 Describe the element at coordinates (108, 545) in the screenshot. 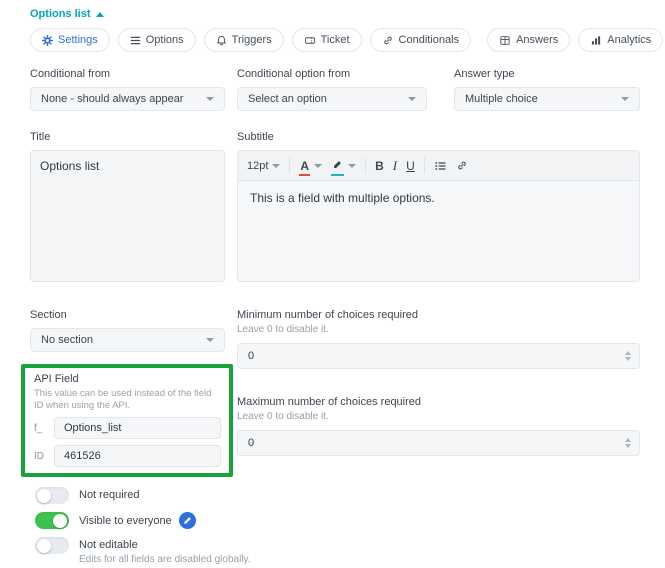

I see `not-editable-label: Not editable` at that location.